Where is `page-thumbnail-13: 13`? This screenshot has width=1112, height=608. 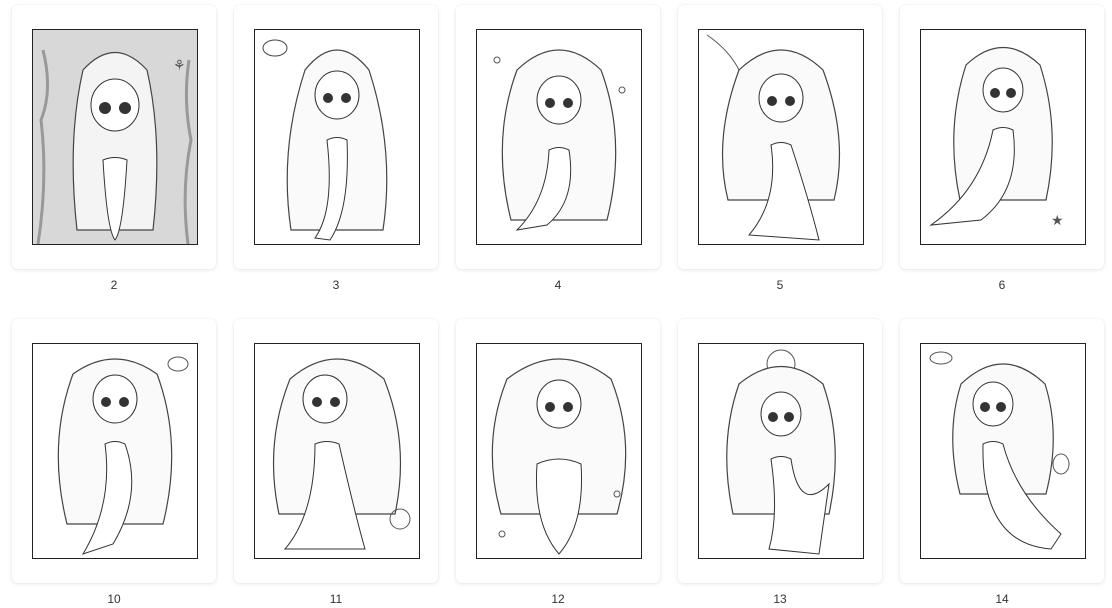 page-thumbnail-13: 13 is located at coordinates (780, 462).